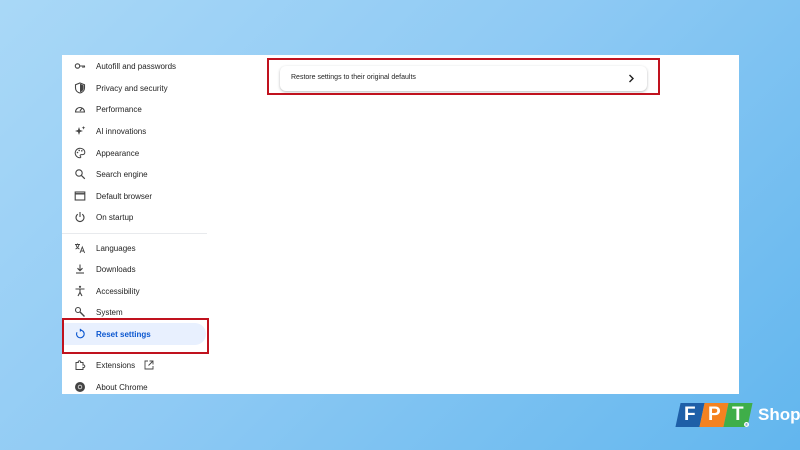 This screenshot has width=800, height=450. I want to click on translate-icon, so click(80, 248).